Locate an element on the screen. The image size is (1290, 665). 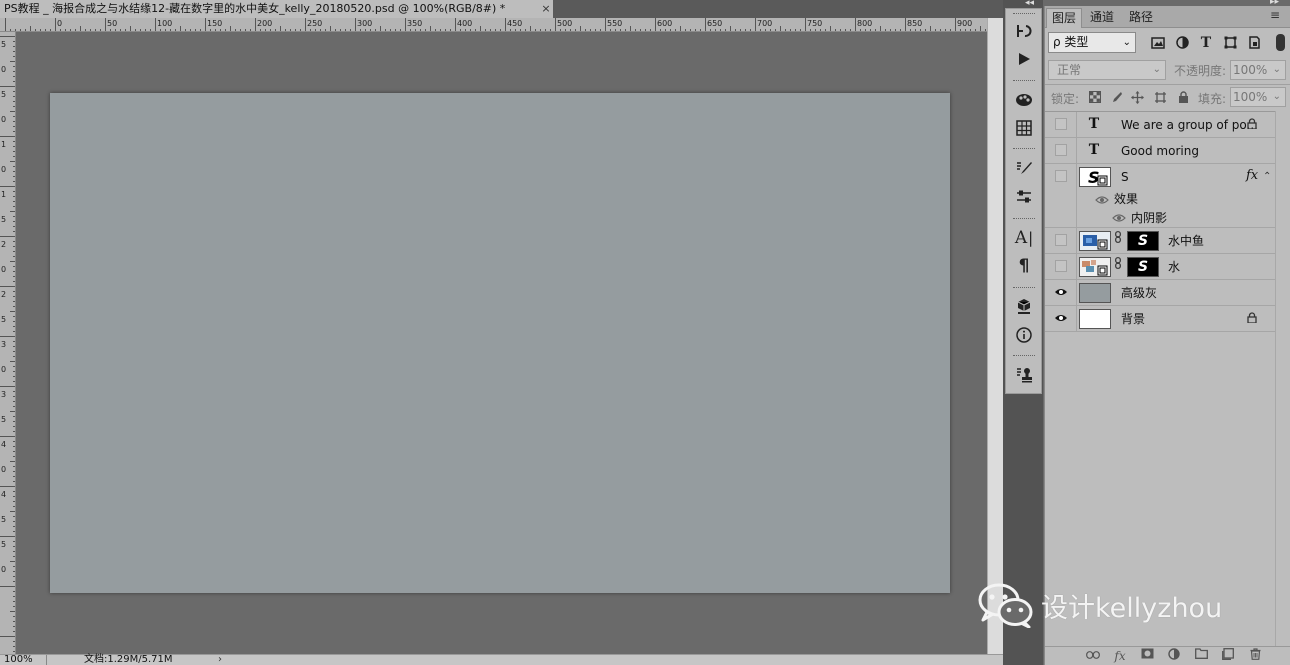
new-group-folder-icon is located at coordinates (1201, 656).